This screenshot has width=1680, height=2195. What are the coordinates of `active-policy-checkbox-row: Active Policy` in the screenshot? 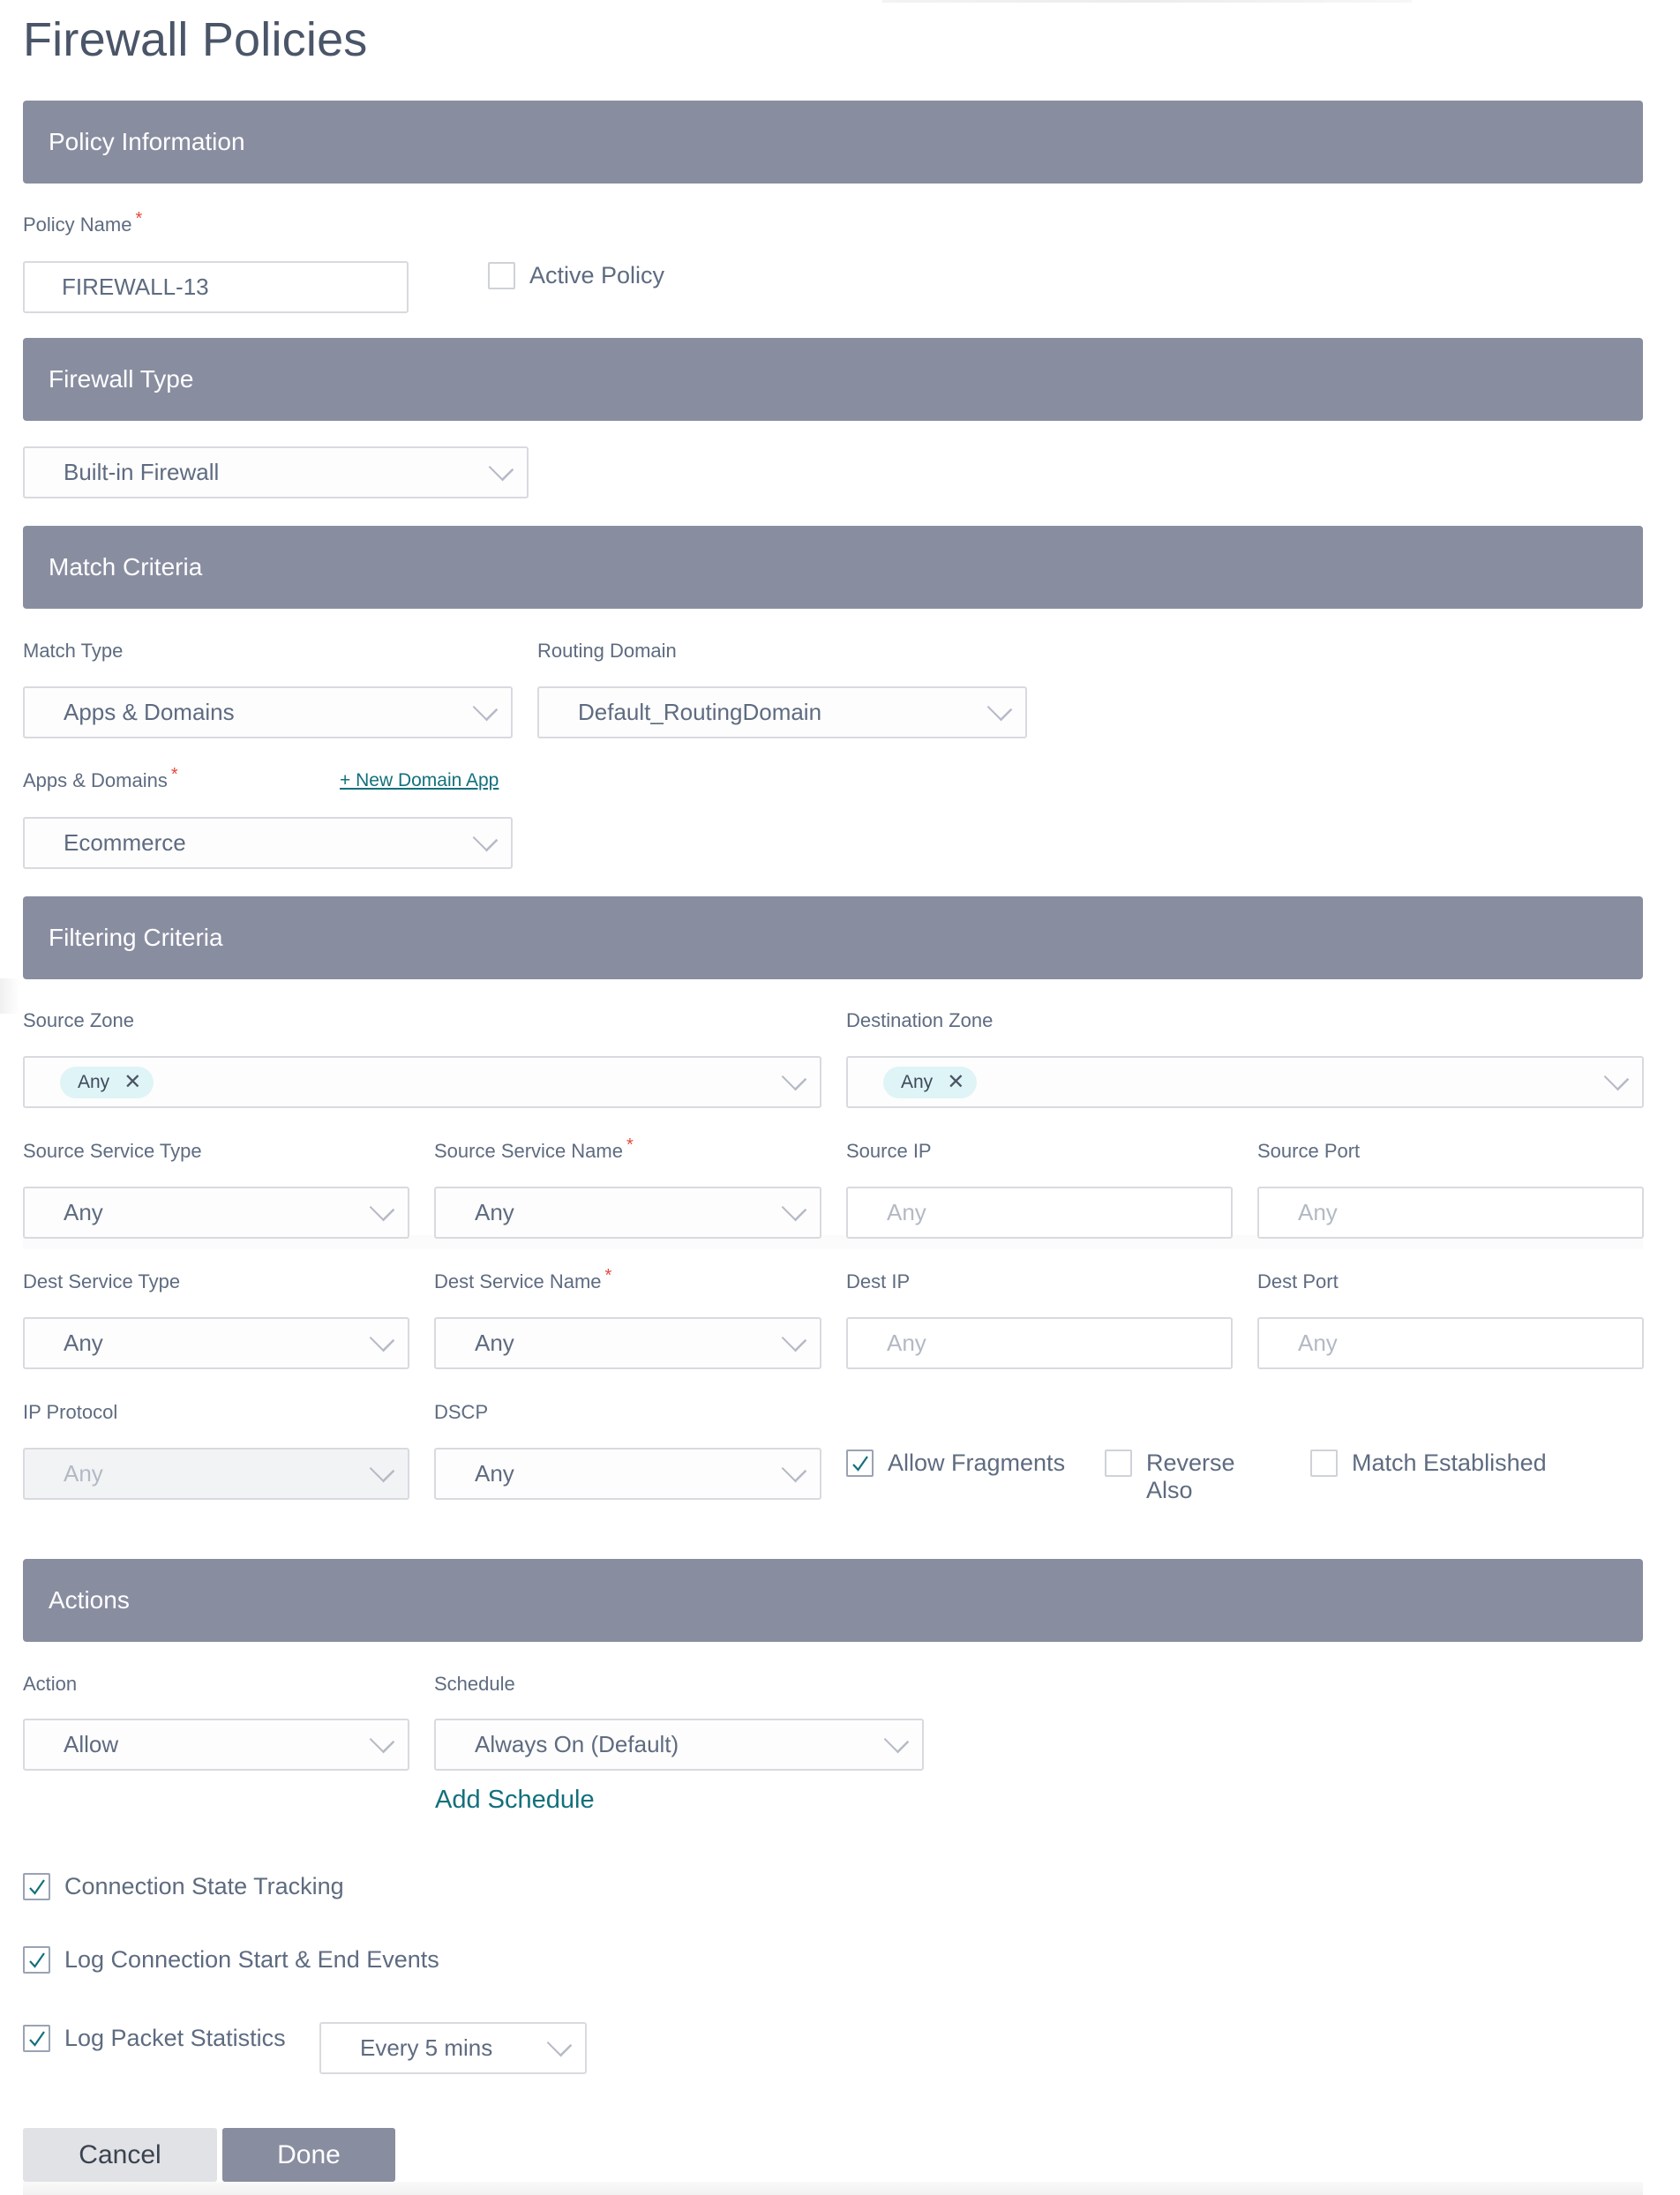 It's located at (576, 275).